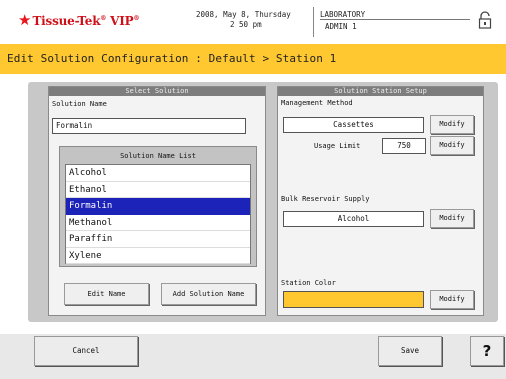 Image resolution: width=506 pixels, height=379 pixels. What do you see at coordinates (410, 351) in the screenshot?
I see `save-button: Save` at bounding box center [410, 351].